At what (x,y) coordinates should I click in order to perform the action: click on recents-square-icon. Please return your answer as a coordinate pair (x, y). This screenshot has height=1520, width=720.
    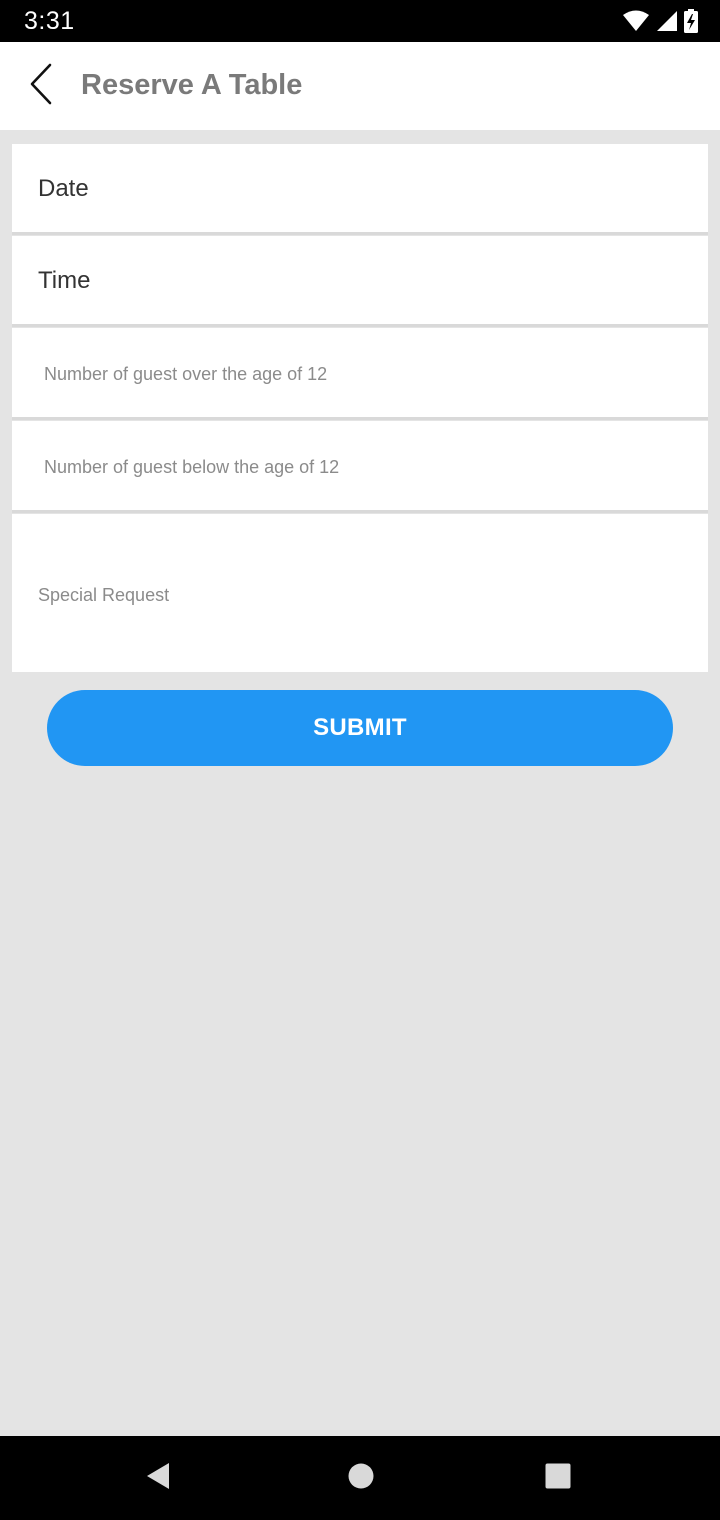
    Looking at the image, I should click on (558, 1478).